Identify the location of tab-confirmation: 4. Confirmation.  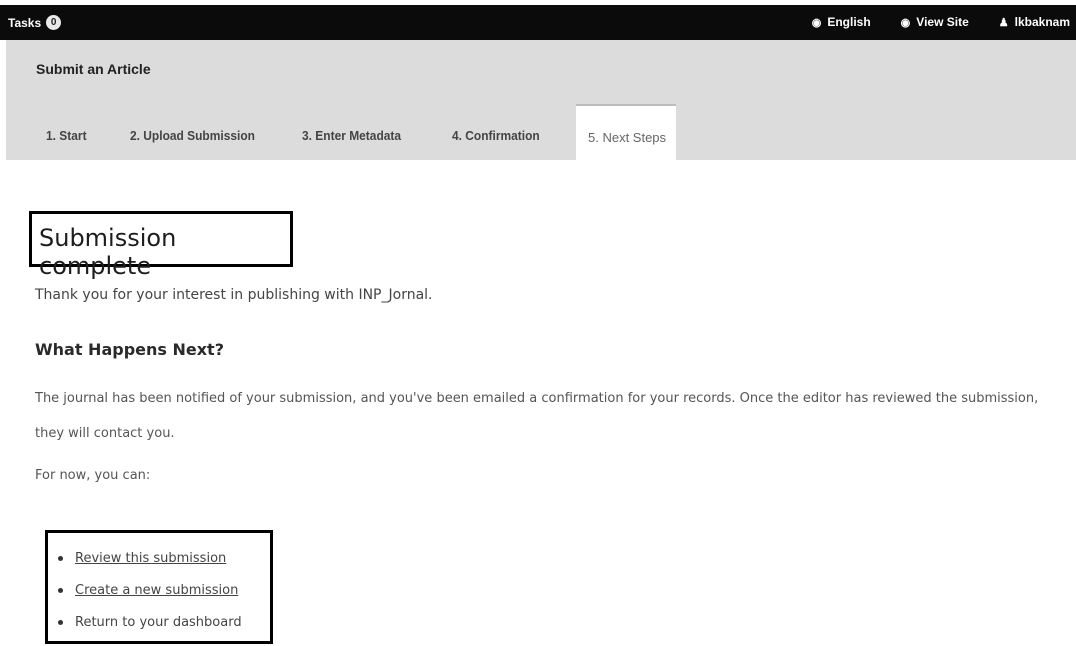
(496, 136).